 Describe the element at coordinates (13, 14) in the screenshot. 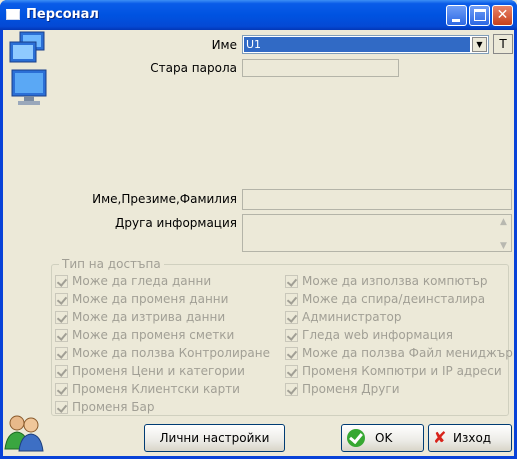

I see `window-icon` at that location.